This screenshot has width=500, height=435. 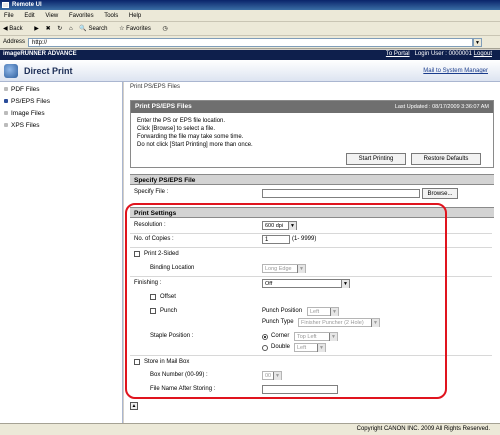 I want to click on double-select: Left ▼, so click(x=310, y=347).